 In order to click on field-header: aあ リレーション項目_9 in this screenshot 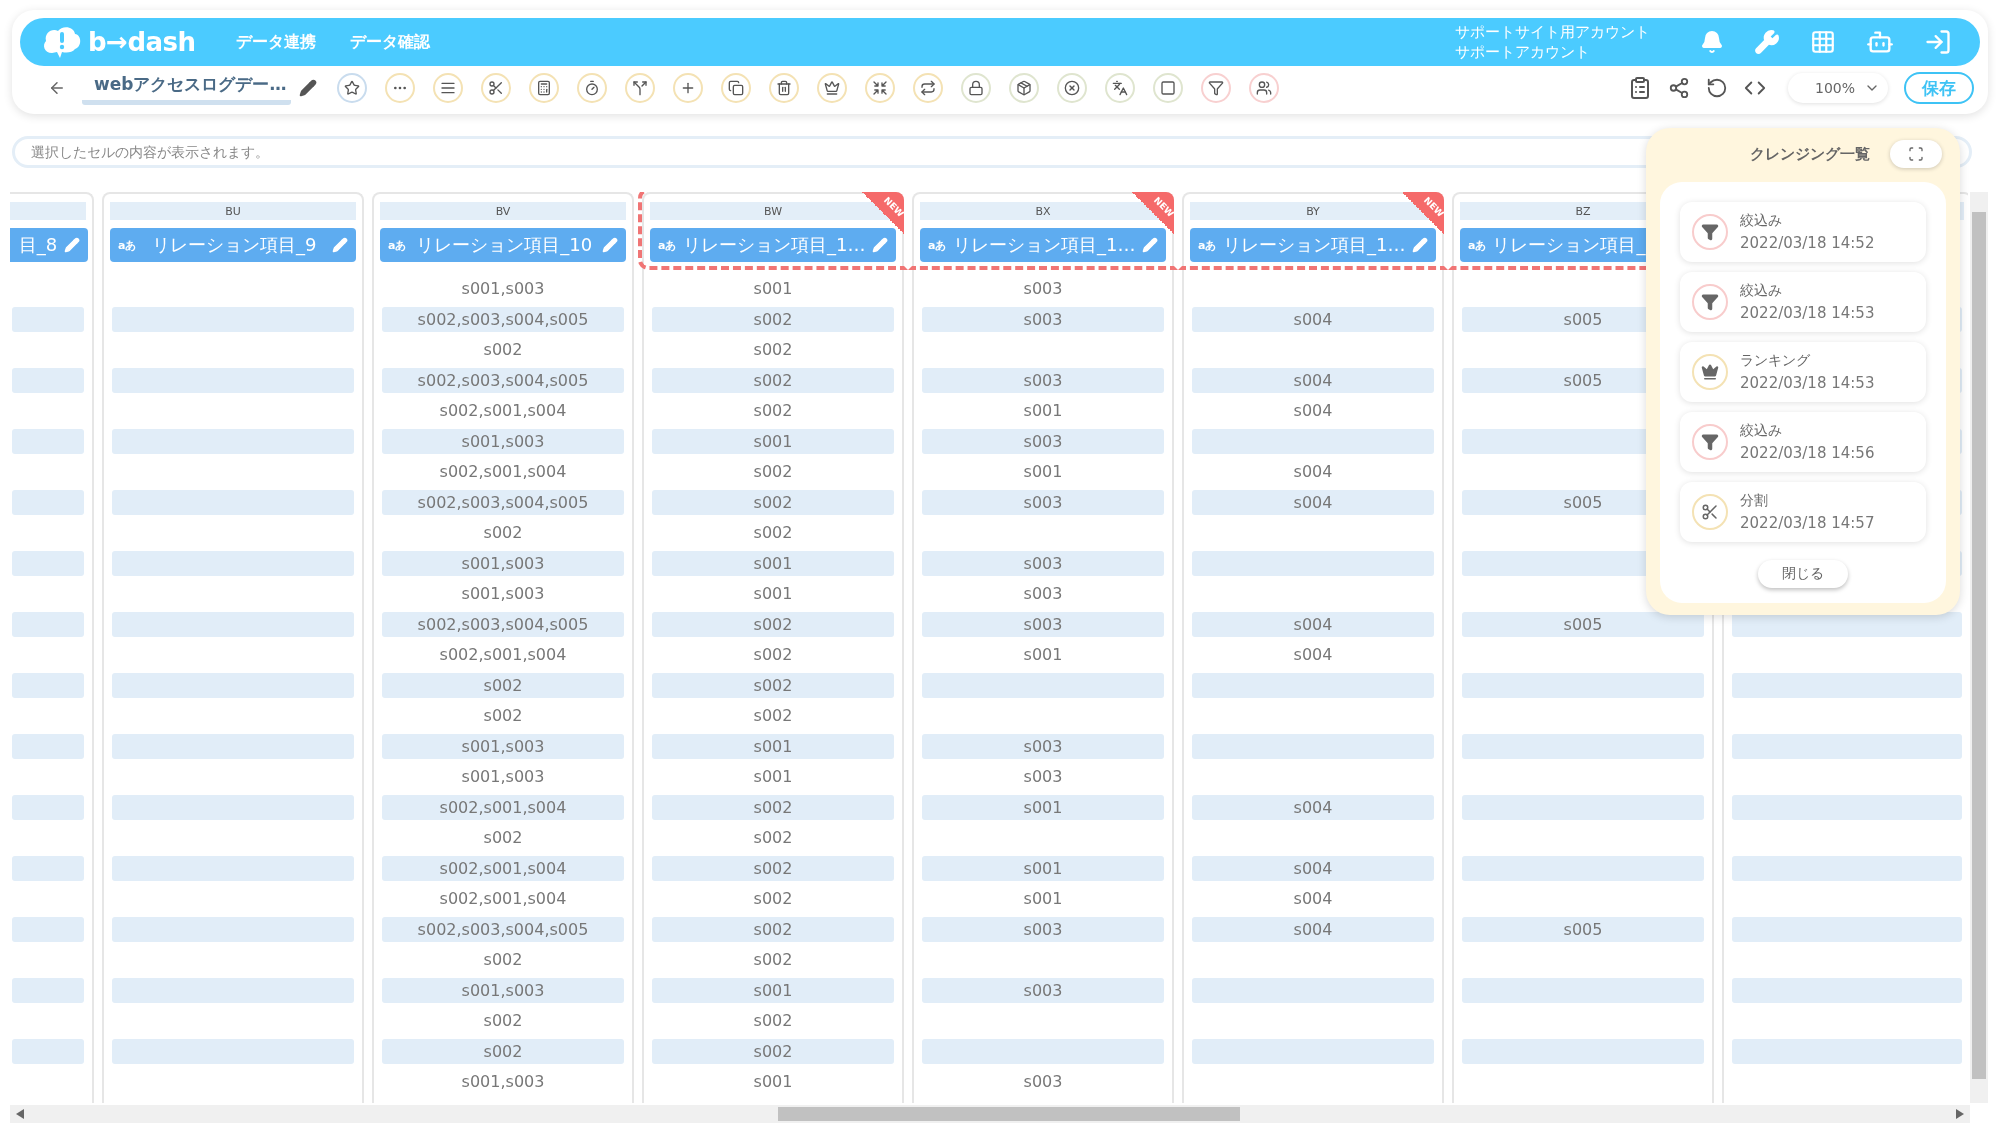, I will do `click(233, 245)`.